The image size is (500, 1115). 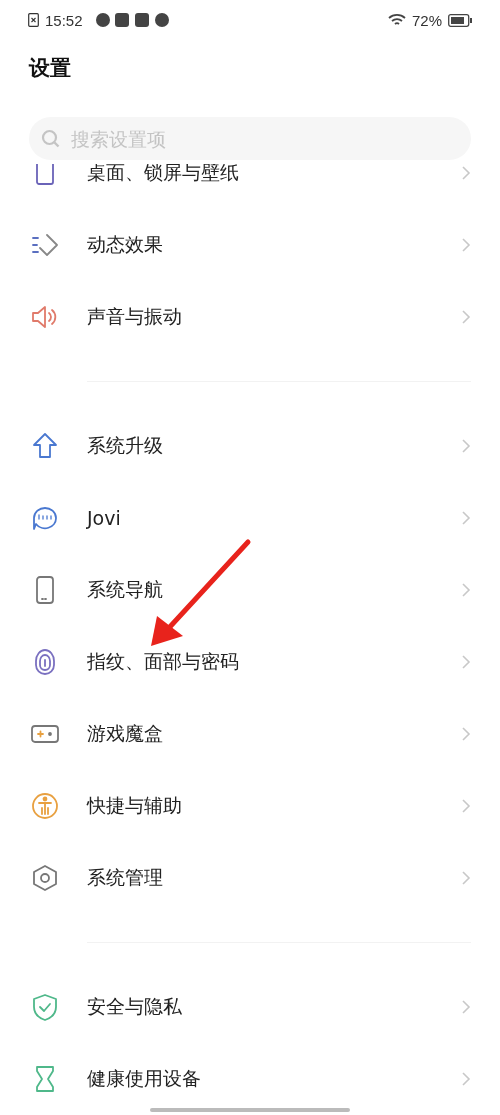 I want to click on settings-item: 系统管理, so click(x=250, y=878).